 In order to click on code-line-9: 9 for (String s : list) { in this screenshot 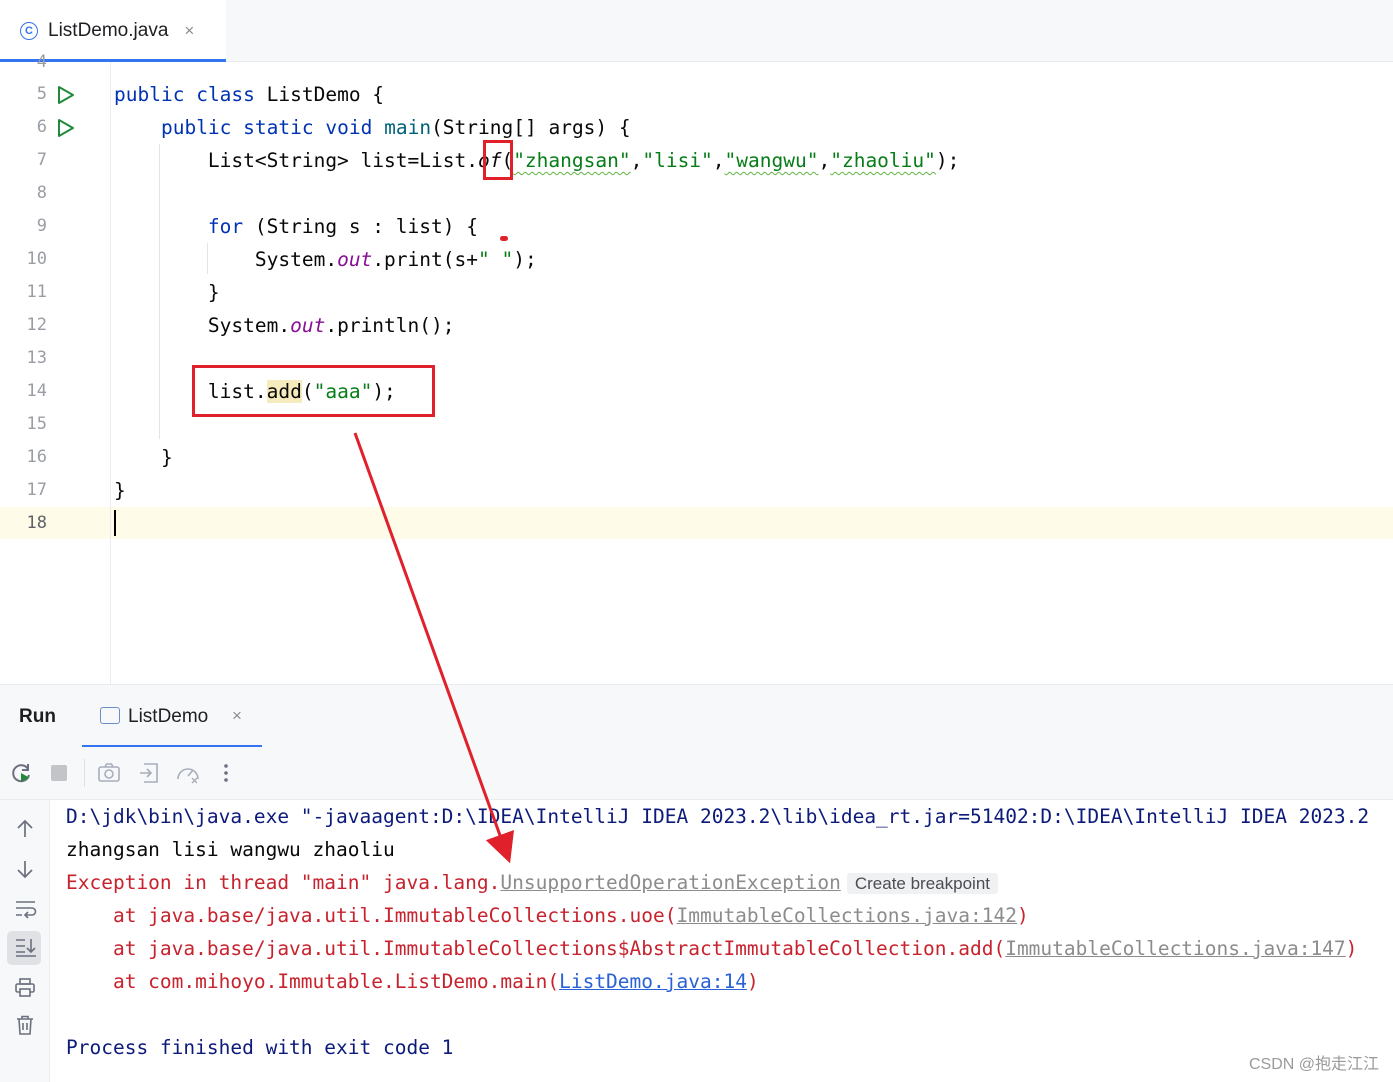, I will do `click(696, 226)`.